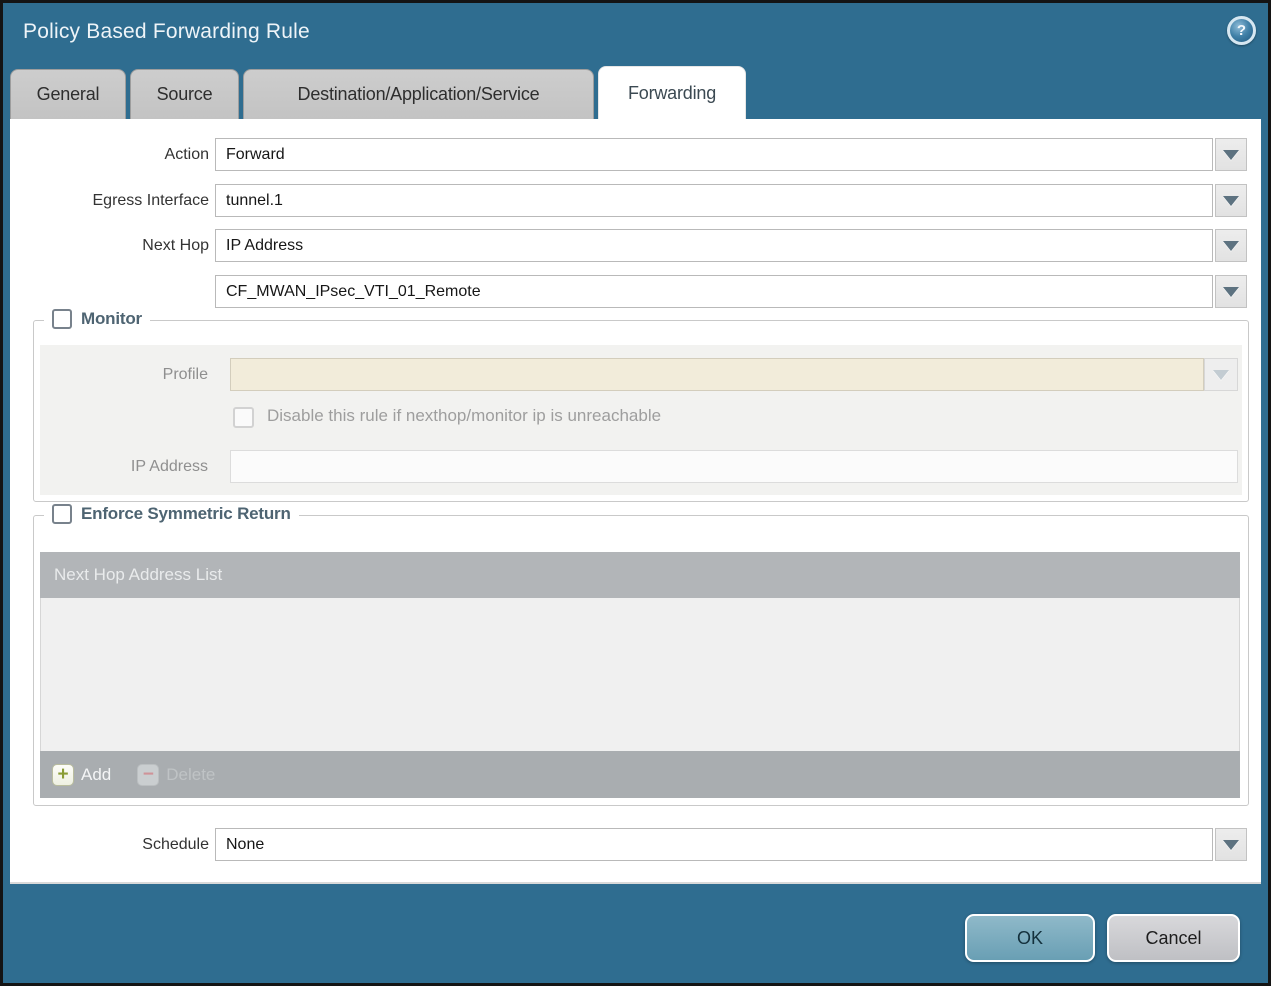  I want to click on next-hop-address-list-header: Next Hop Address List, so click(640, 575).